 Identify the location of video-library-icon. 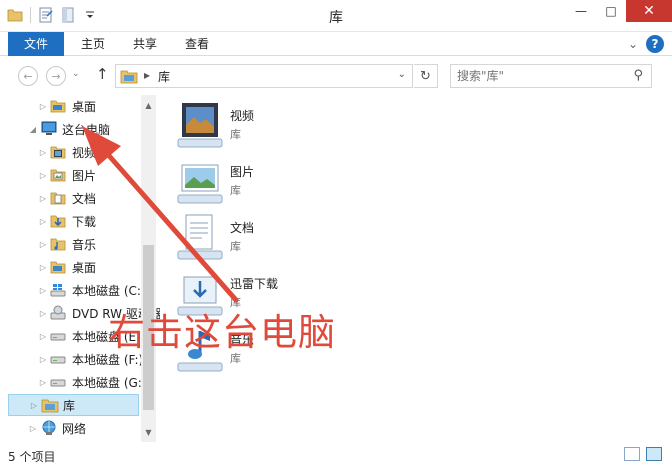
(200, 125).